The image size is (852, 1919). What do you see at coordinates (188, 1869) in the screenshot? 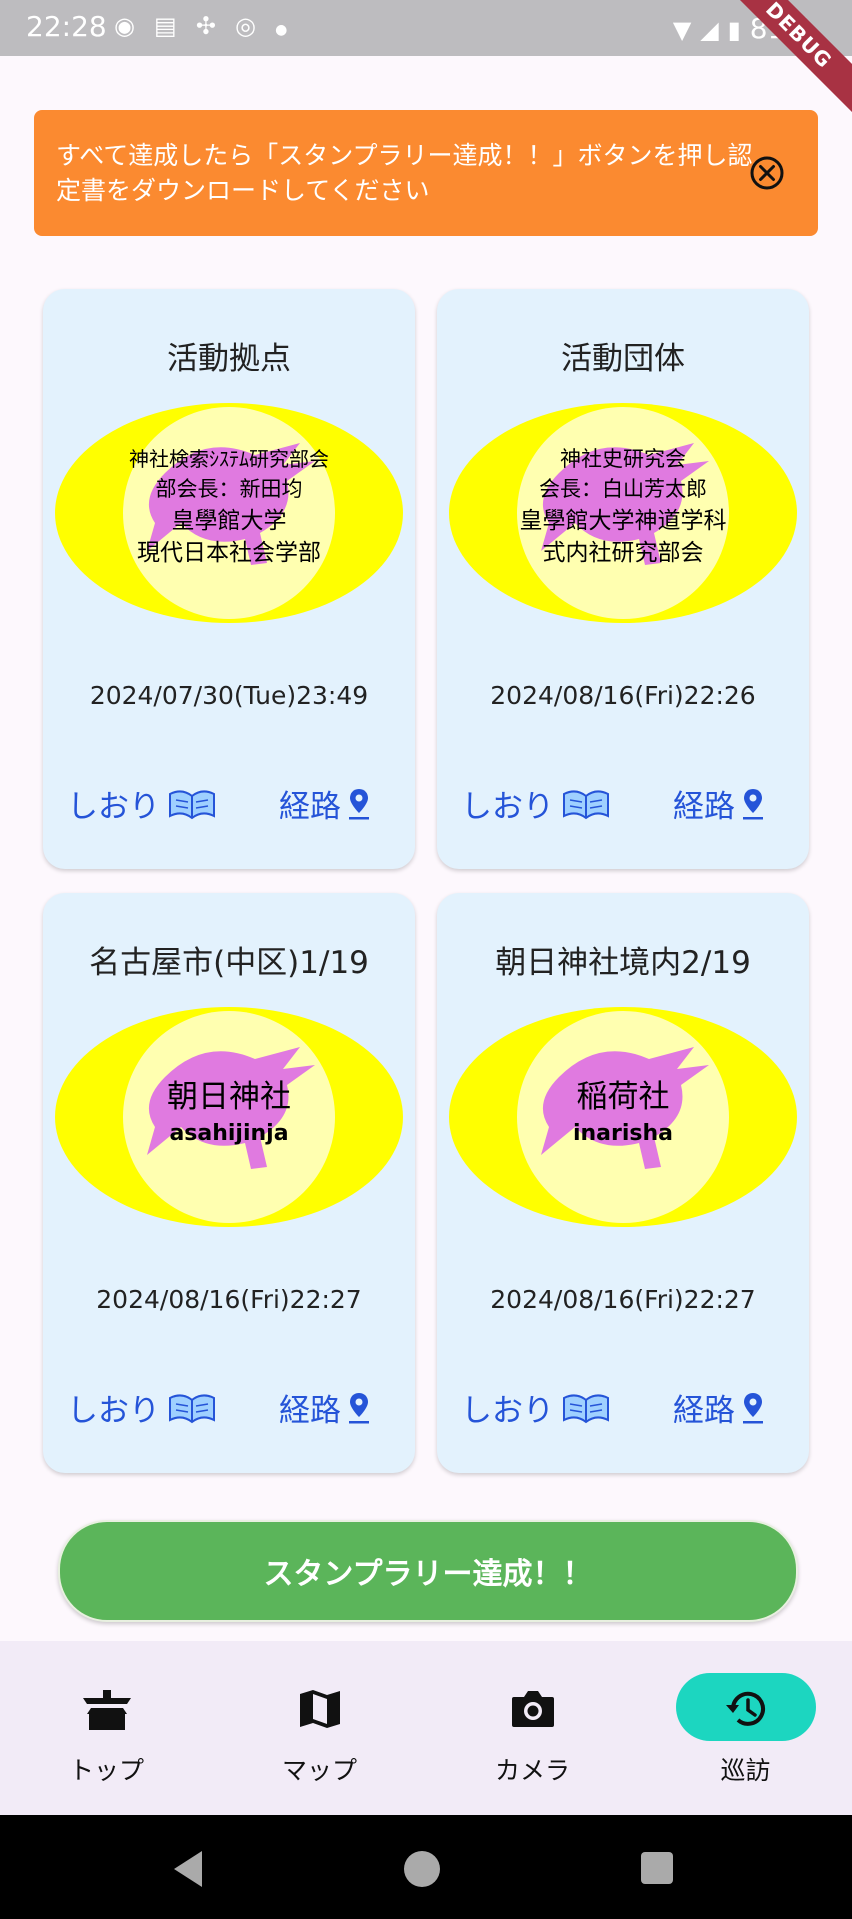
I see `back-icon` at bounding box center [188, 1869].